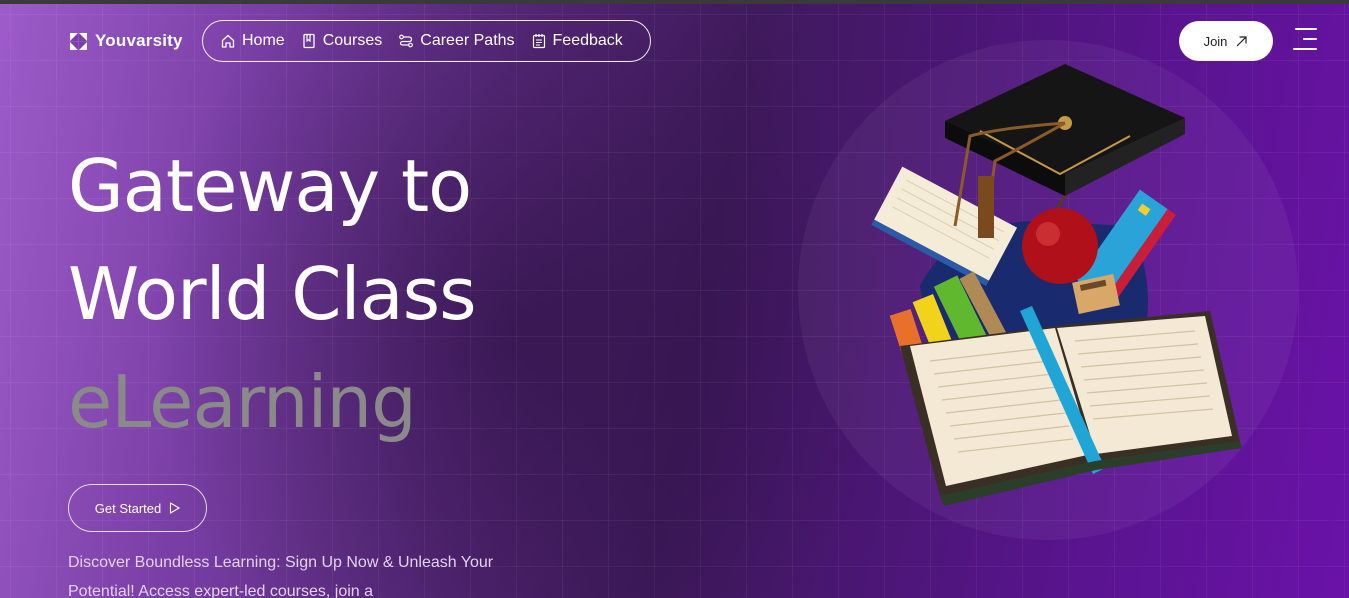 This screenshot has height=598, width=1349. I want to click on nav-item-career-paths: Career Paths, so click(456, 41).